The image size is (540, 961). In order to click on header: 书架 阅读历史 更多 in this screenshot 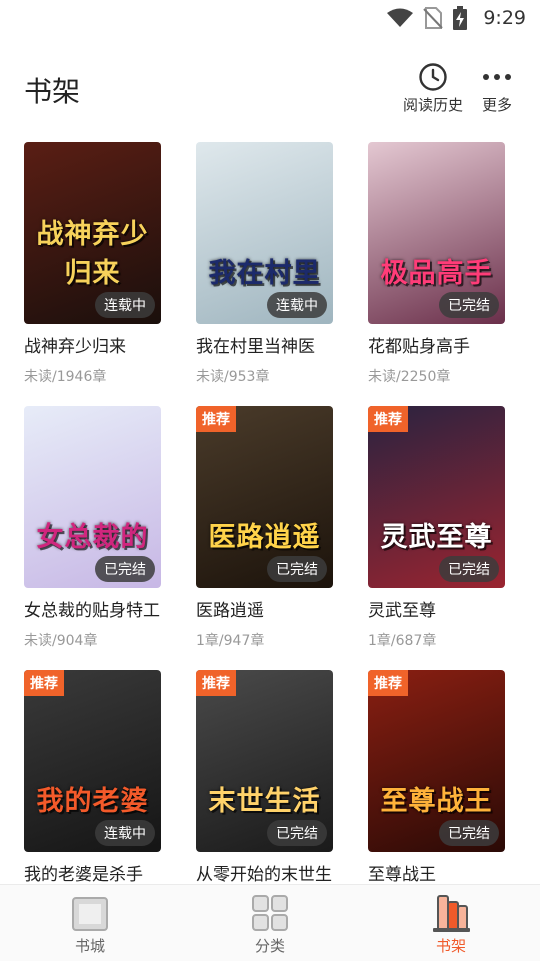, I will do `click(270, 91)`.